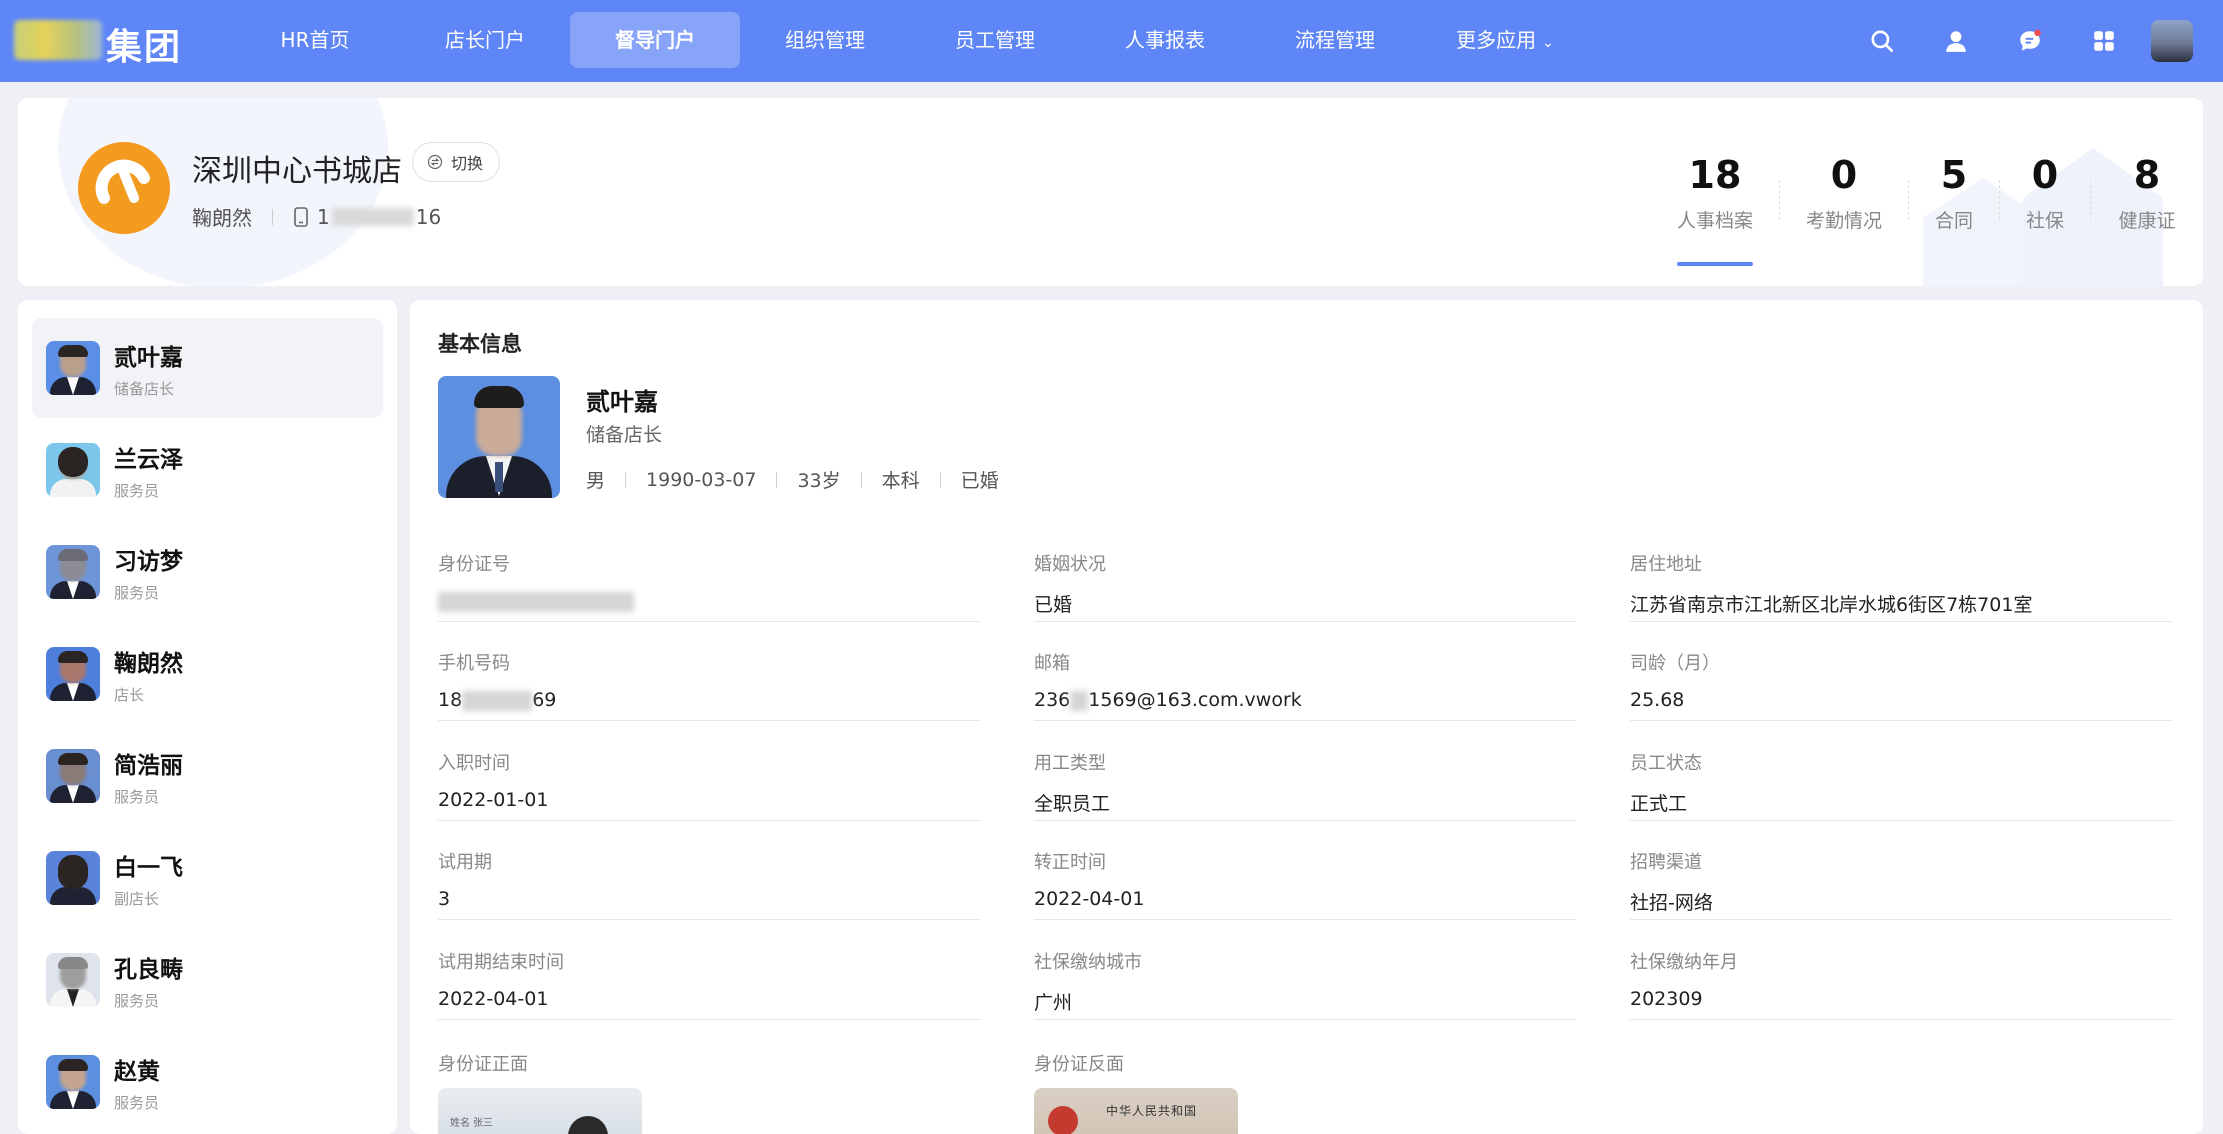 Image resolution: width=2223 pixels, height=1134 pixels. I want to click on logo-text: 集团, so click(144, 47).